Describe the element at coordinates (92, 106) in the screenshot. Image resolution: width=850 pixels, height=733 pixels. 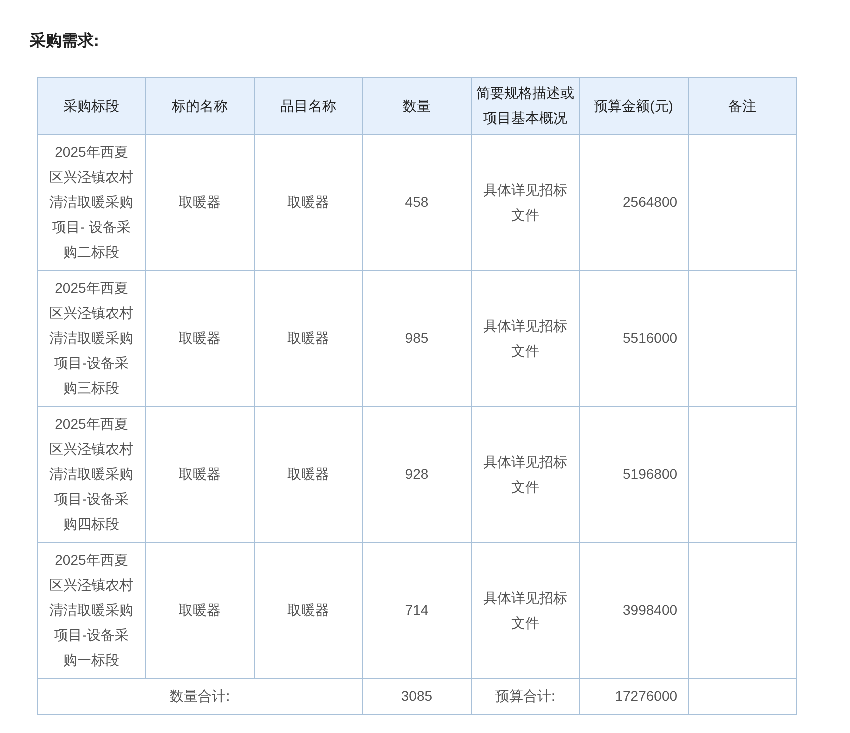
I see `column-header: 采购标段` at that location.